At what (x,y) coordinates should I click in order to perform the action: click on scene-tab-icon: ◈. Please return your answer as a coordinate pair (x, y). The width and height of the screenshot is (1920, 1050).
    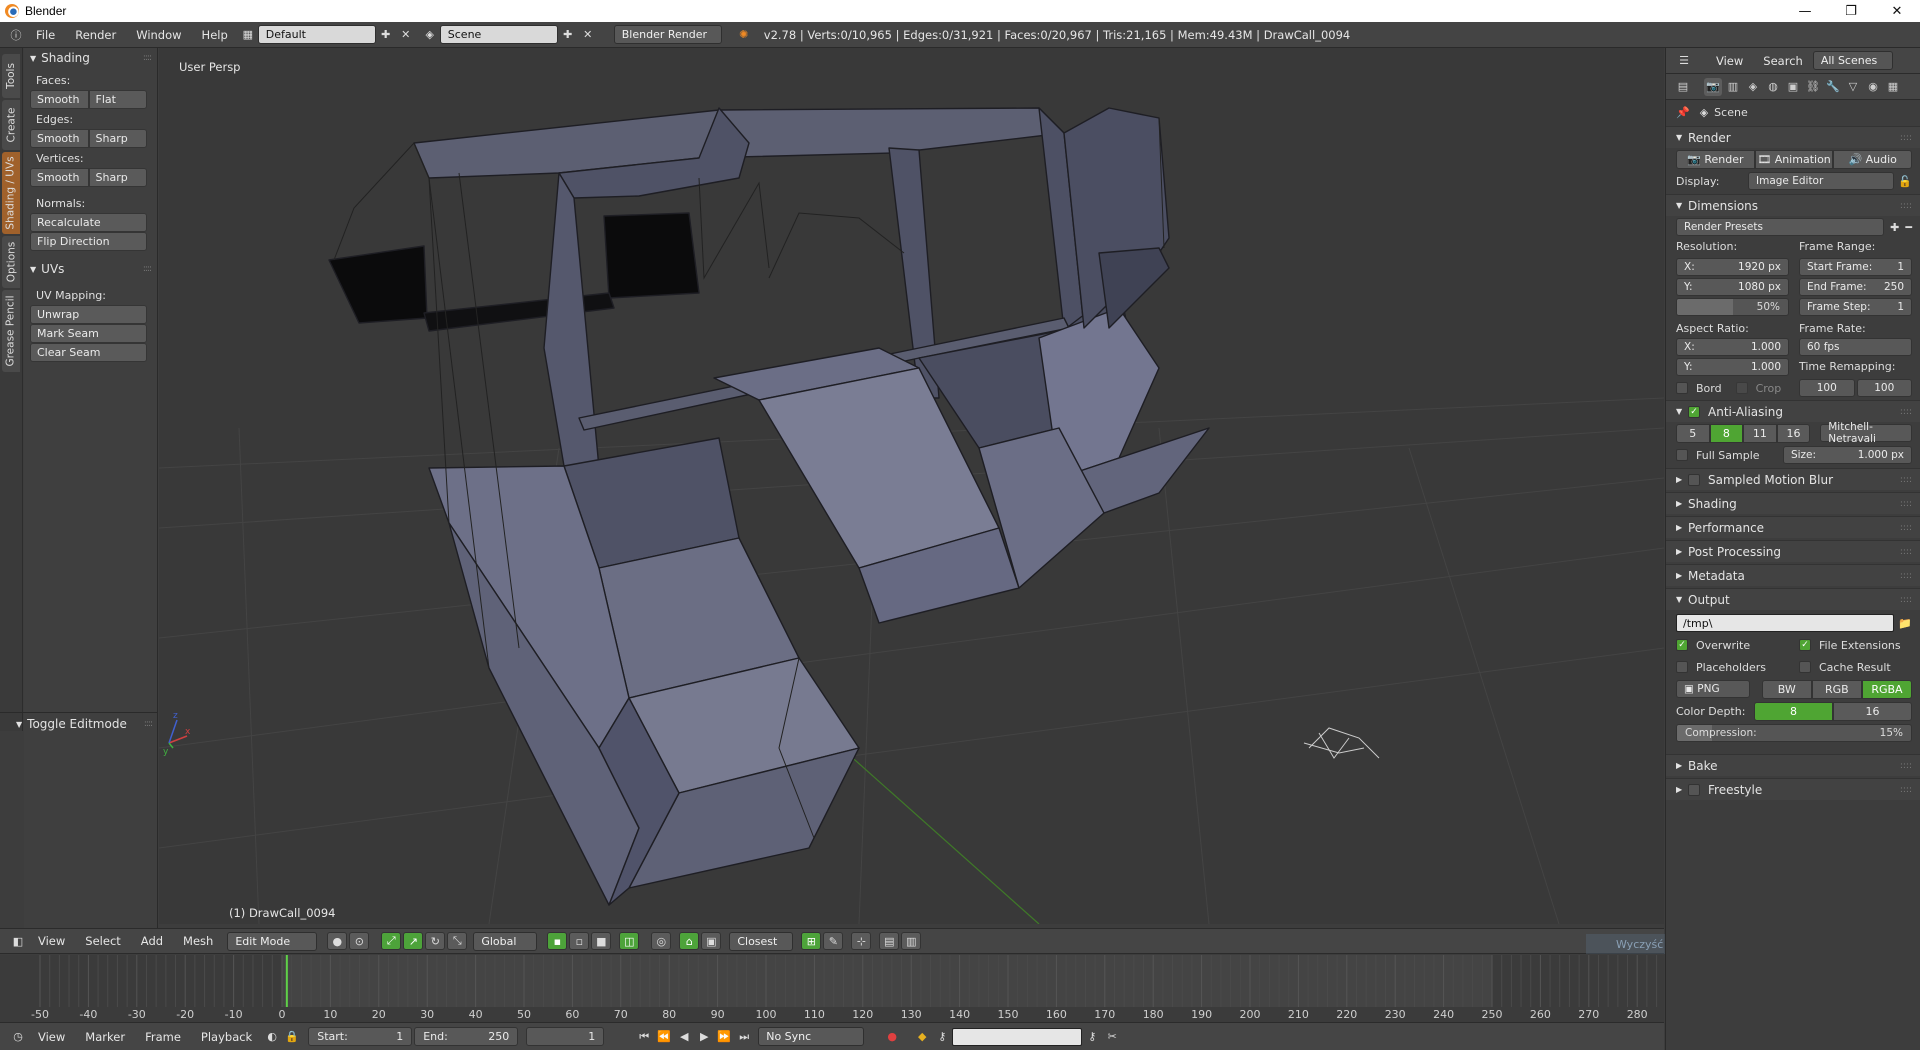
    Looking at the image, I should click on (1753, 87).